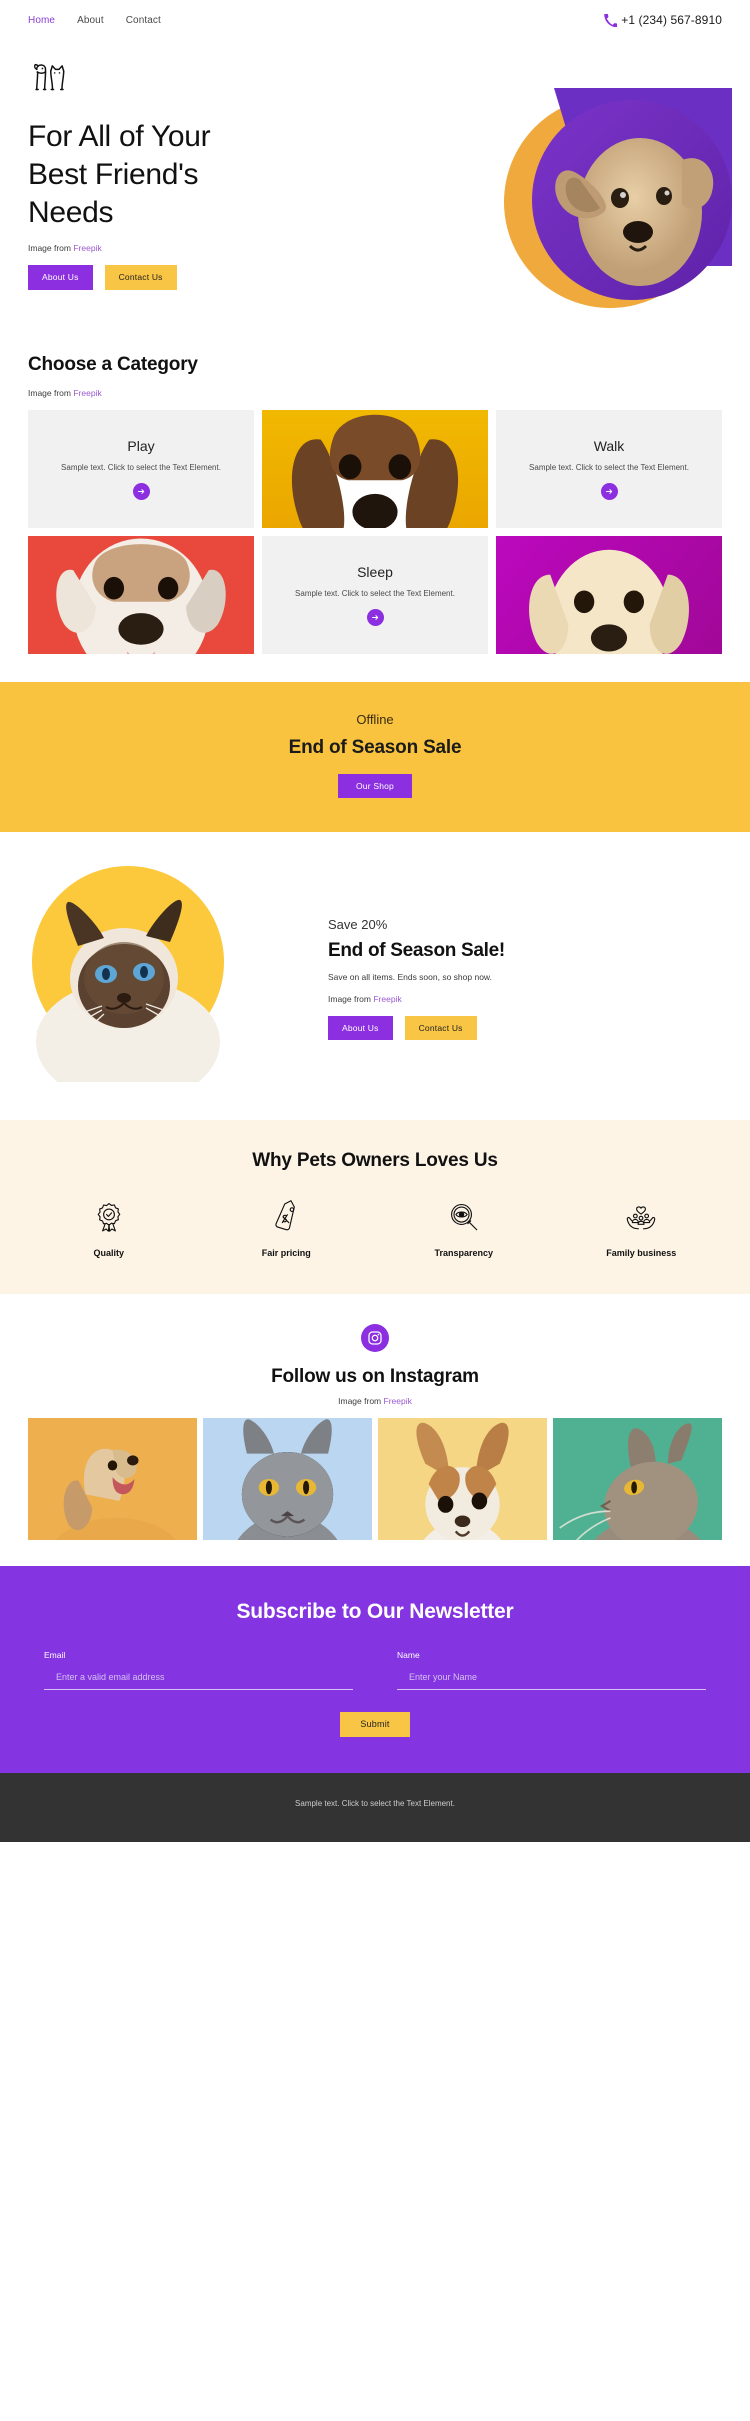  I want to click on submit-button: Submit, so click(375, 1725).